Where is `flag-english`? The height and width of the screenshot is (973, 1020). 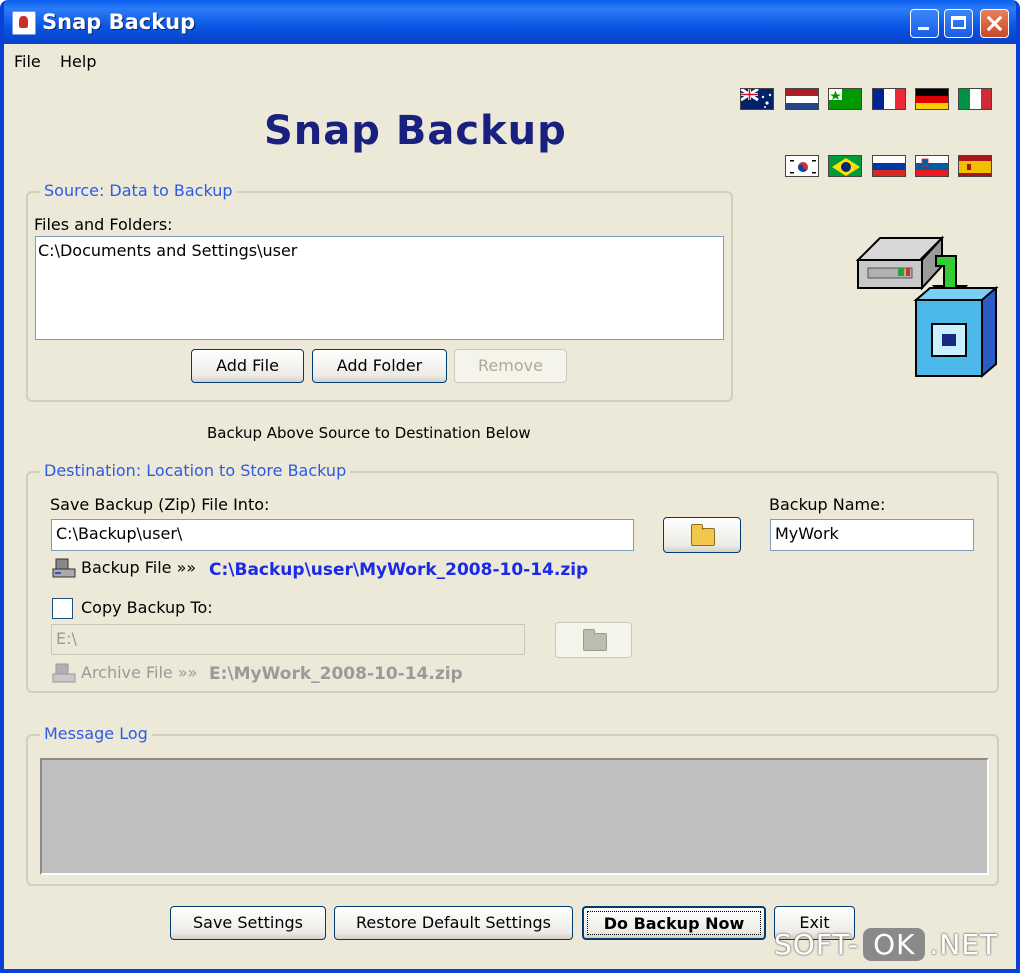 flag-english is located at coordinates (757, 99).